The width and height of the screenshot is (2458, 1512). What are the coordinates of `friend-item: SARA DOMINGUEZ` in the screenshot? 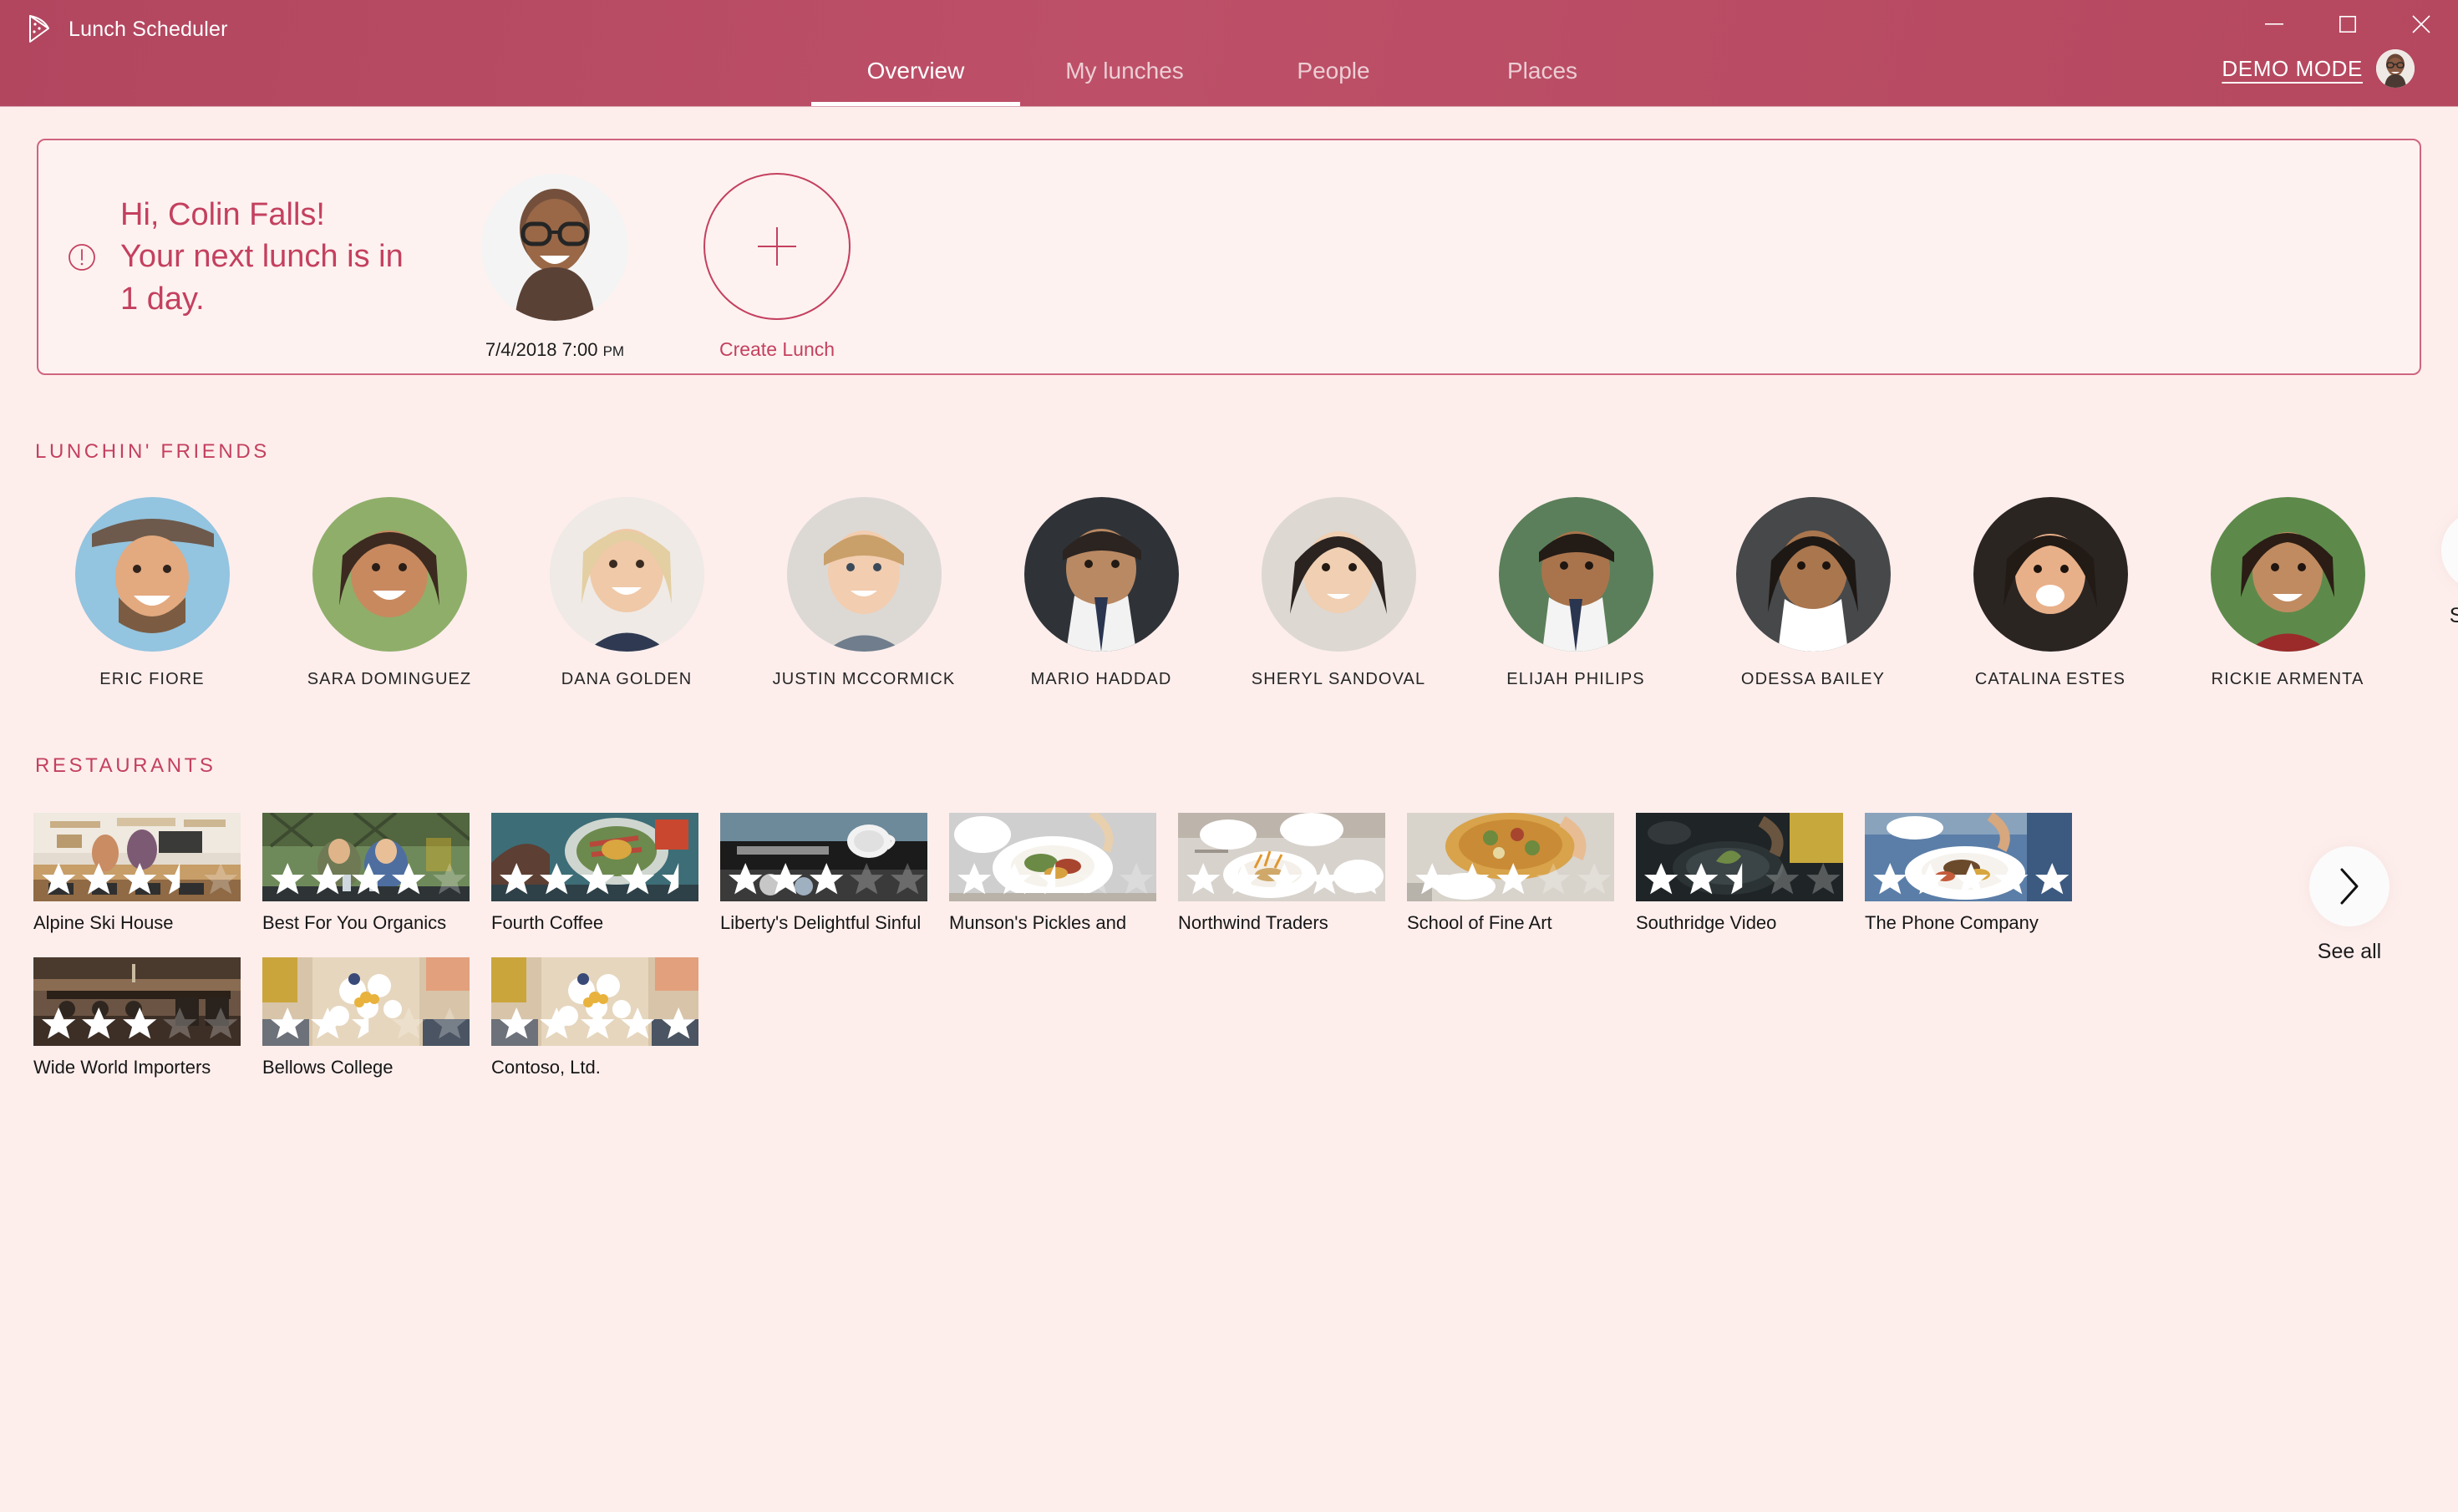 It's located at (389, 593).